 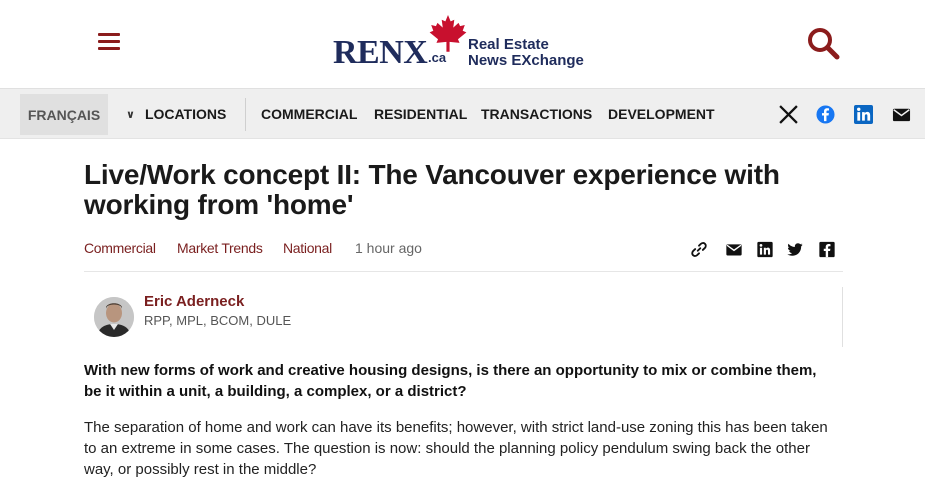 I want to click on hamburger-menu-icon, so click(x=110, y=42).